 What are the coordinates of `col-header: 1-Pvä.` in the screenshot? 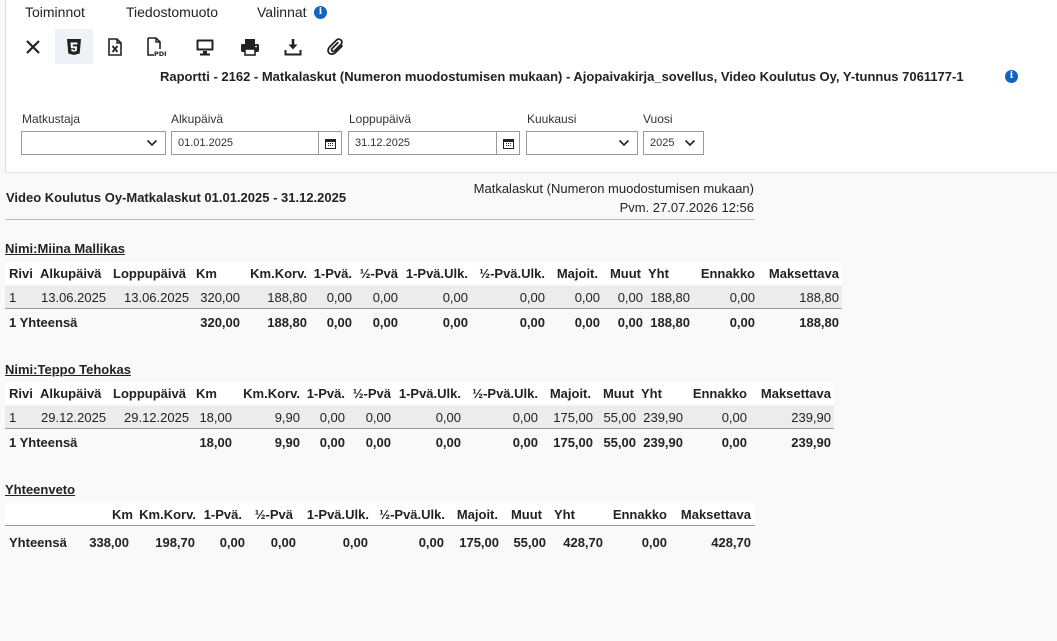 It's located at (325, 393).